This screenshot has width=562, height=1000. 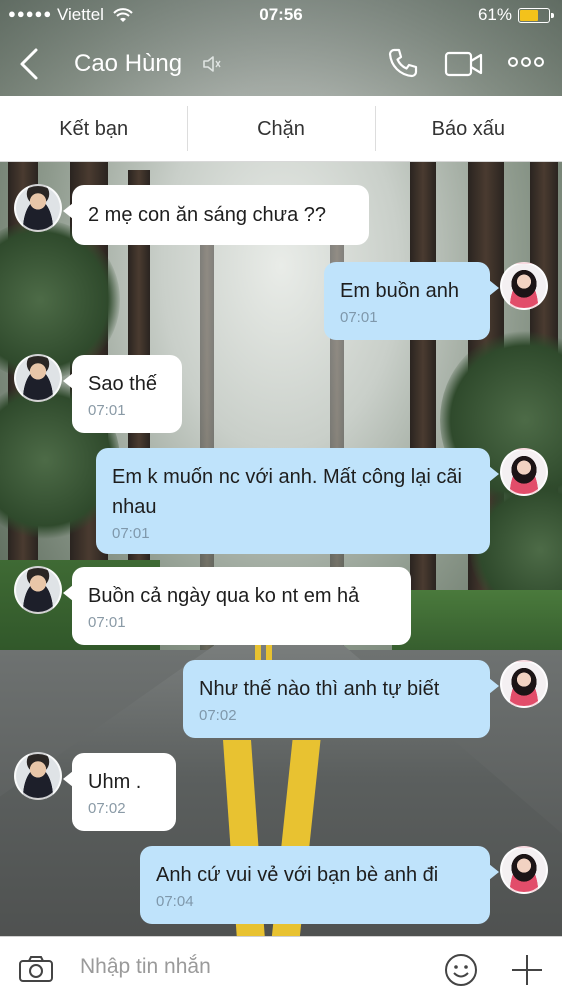 What do you see at coordinates (281, 968) in the screenshot?
I see `message-composer: Nhập tin nhắn` at bounding box center [281, 968].